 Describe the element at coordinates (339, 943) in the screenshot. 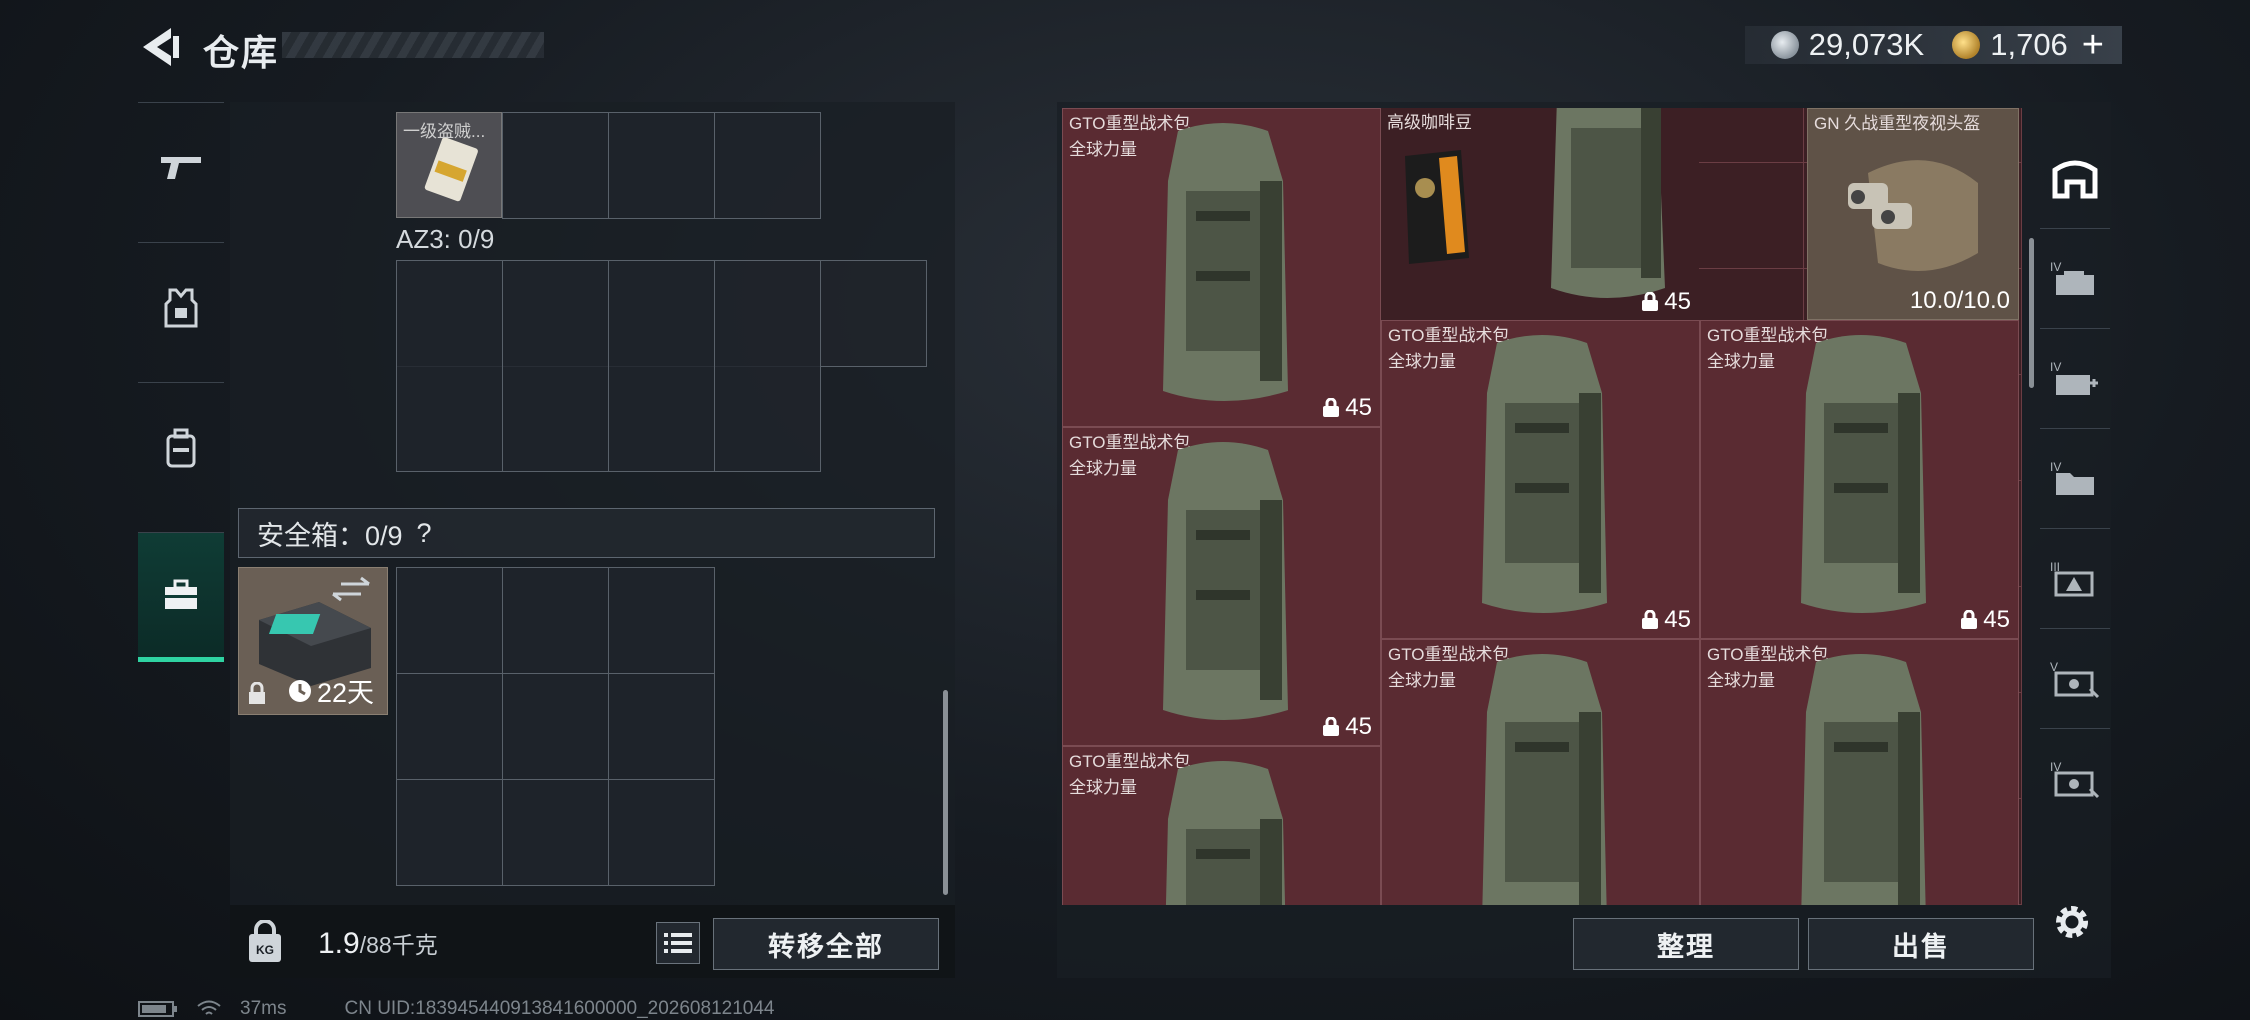

I see `weight-value: 1.9` at that location.